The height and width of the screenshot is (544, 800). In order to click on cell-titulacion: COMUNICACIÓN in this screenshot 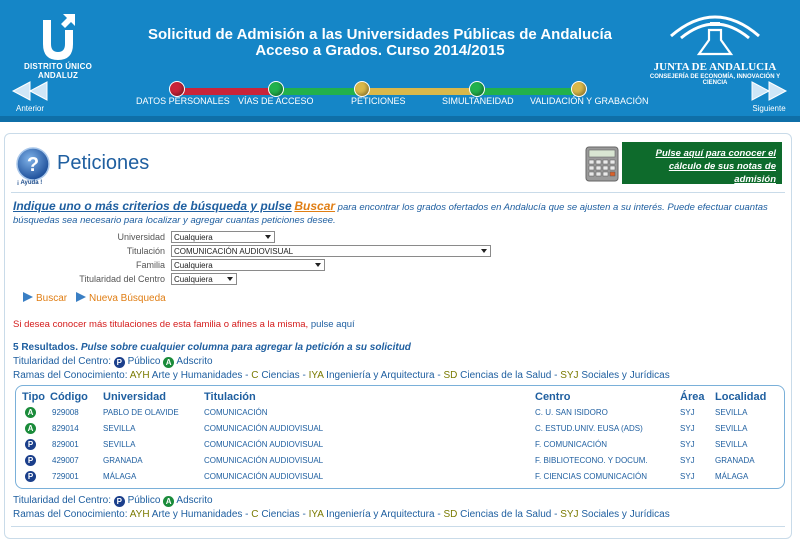, I will do `click(236, 412)`.